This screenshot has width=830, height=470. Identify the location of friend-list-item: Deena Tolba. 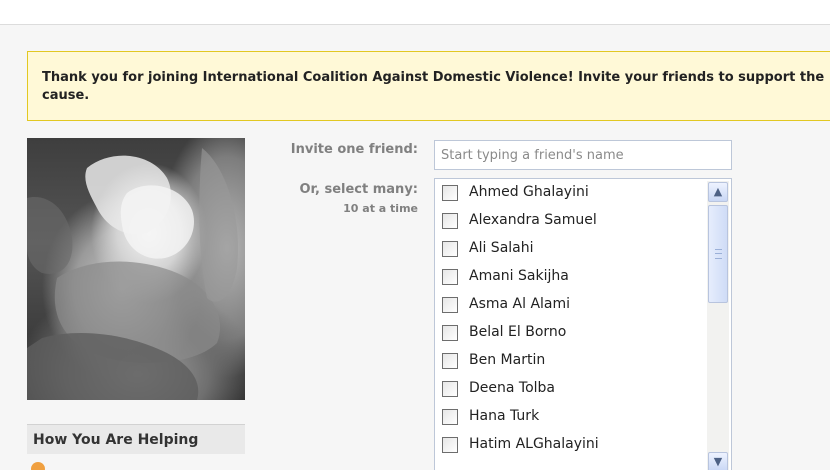
(572, 390).